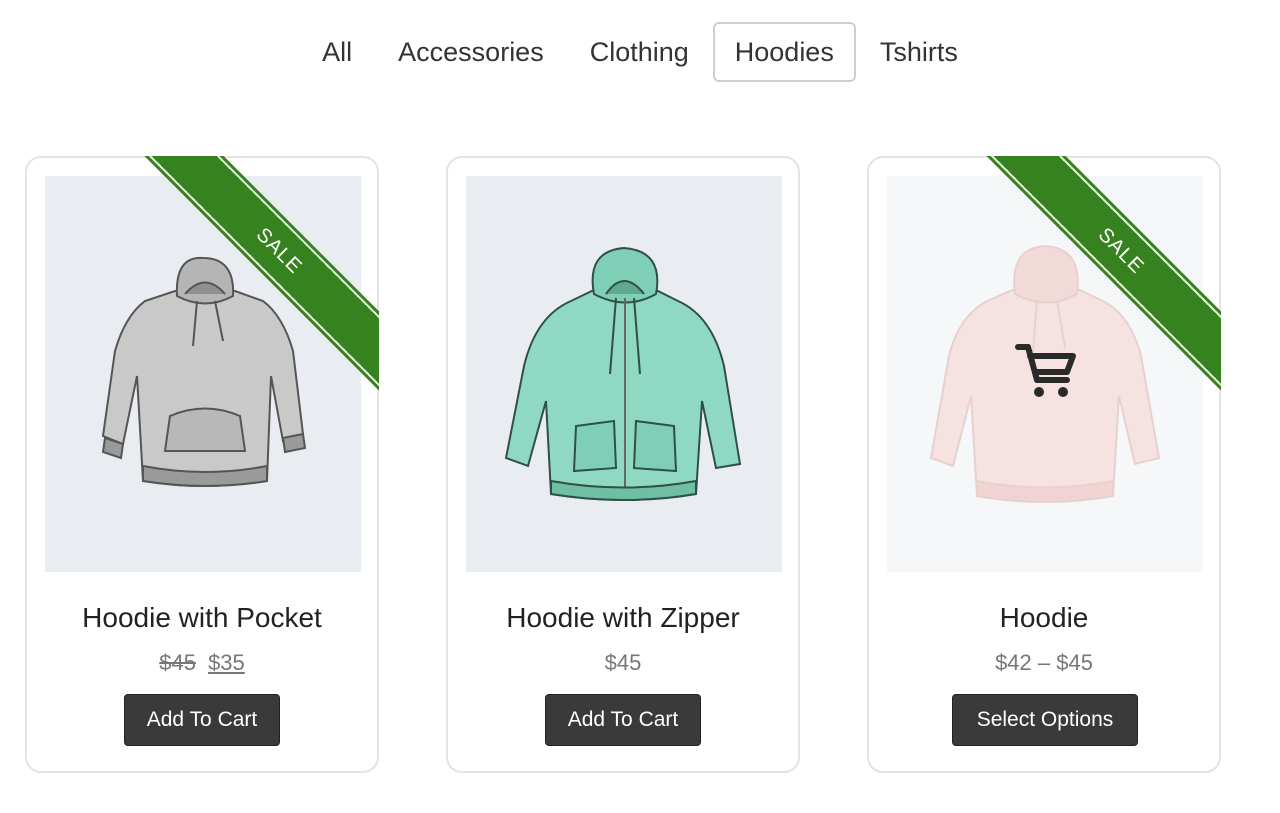 The image size is (1280, 813). I want to click on product-price: $45, so click(623, 662).